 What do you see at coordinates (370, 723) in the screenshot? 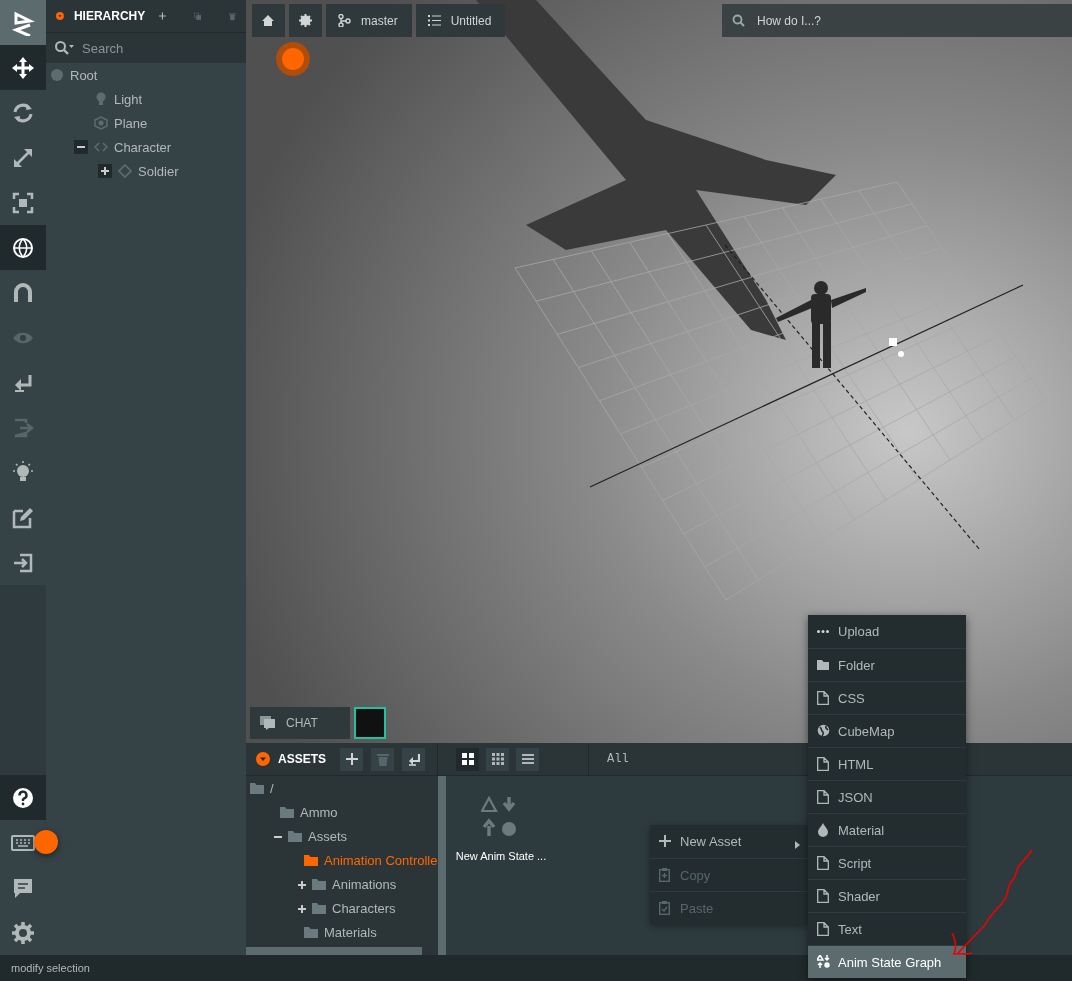
I see `avatar-placeholder` at bounding box center [370, 723].